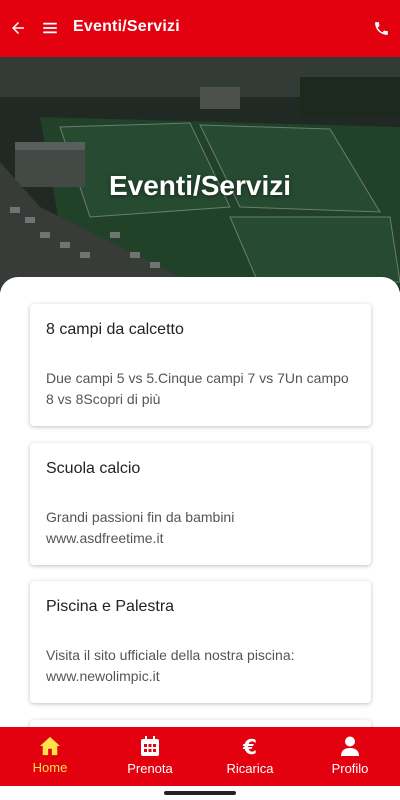  What do you see at coordinates (150, 746) in the screenshot?
I see `calendar-icon` at bounding box center [150, 746].